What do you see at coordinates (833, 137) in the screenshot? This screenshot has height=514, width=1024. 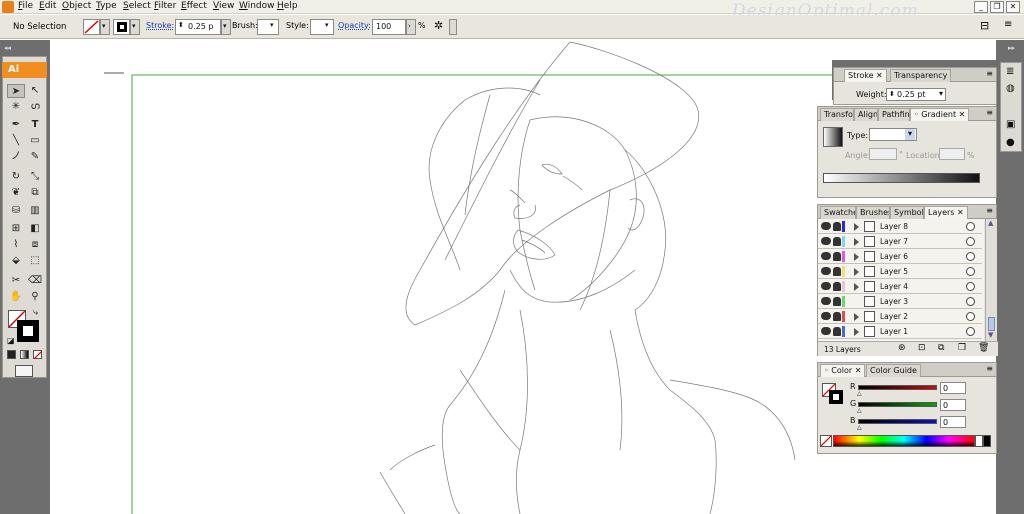 I see `gradient-swatch` at bounding box center [833, 137].